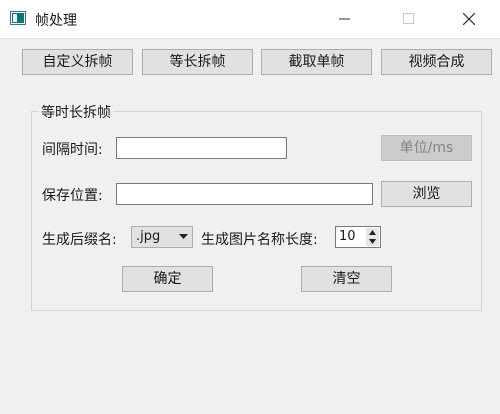  Describe the element at coordinates (79, 240) in the screenshot. I see `suffix-label: 生成后缀名:` at that location.